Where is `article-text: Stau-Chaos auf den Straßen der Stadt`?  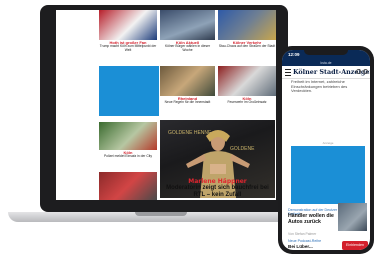
article-text: Stau-Chaos auf den Straßen der Stadt is located at coordinates (247, 46).